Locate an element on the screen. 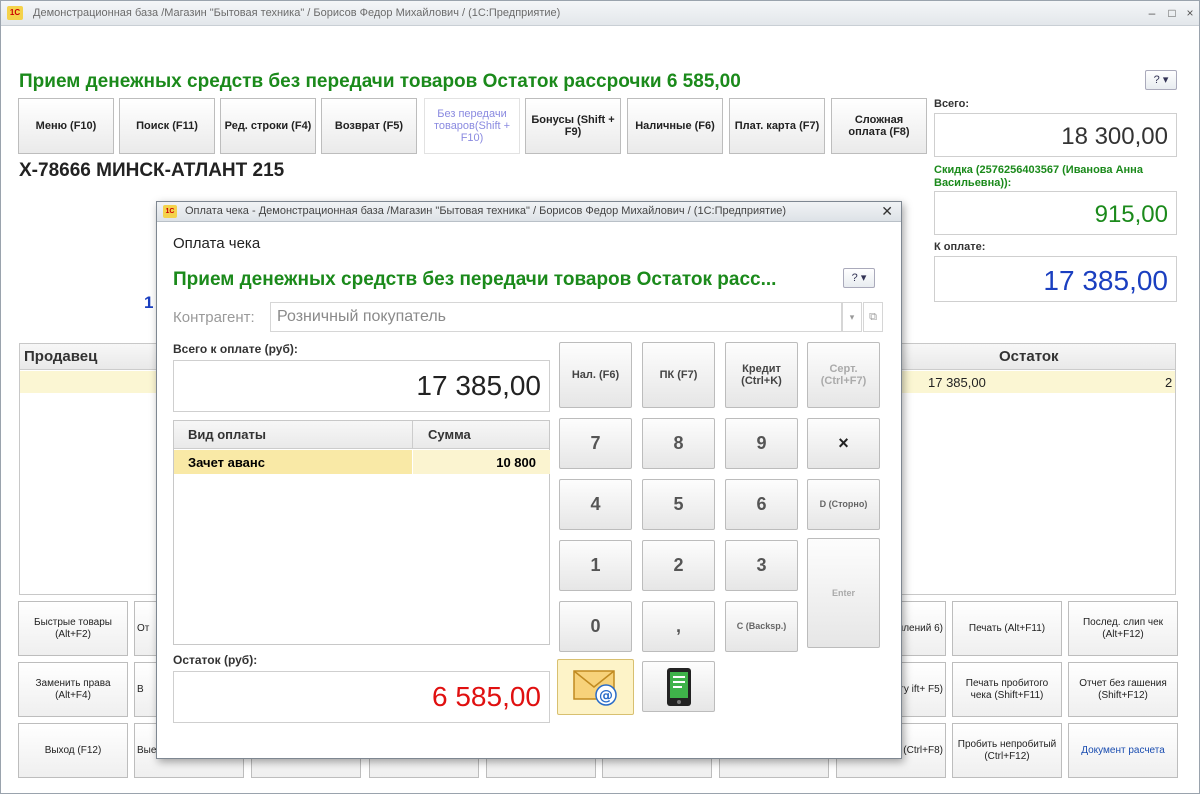 The height and width of the screenshot is (794, 1200). key-0: 0 is located at coordinates (595, 626).